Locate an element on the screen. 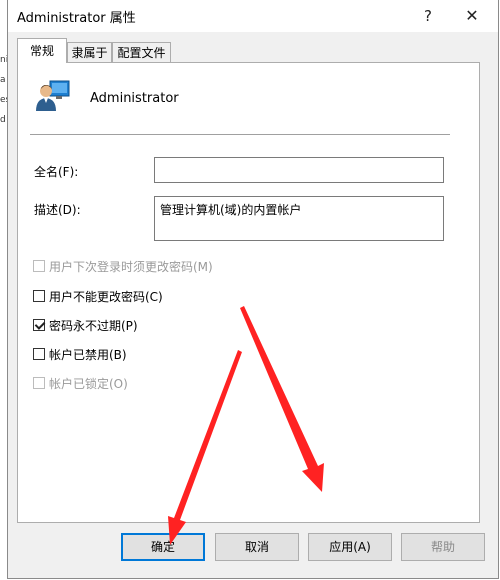 This screenshot has width=500, height=580. checkbox-label: 帐户已锁定(O) is located at coordinates (88, 384).